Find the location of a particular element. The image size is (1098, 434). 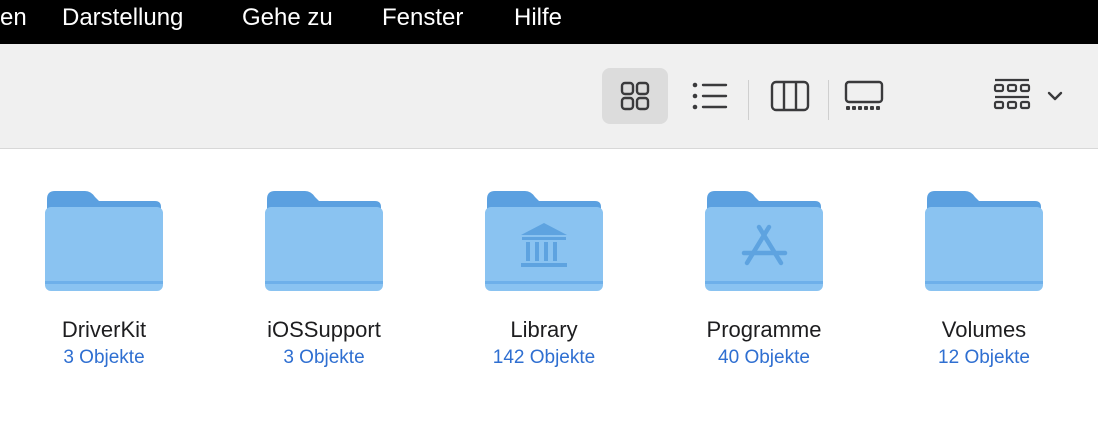

menu-item-hilfe: Hilfe is located at coordinates (538, 18).